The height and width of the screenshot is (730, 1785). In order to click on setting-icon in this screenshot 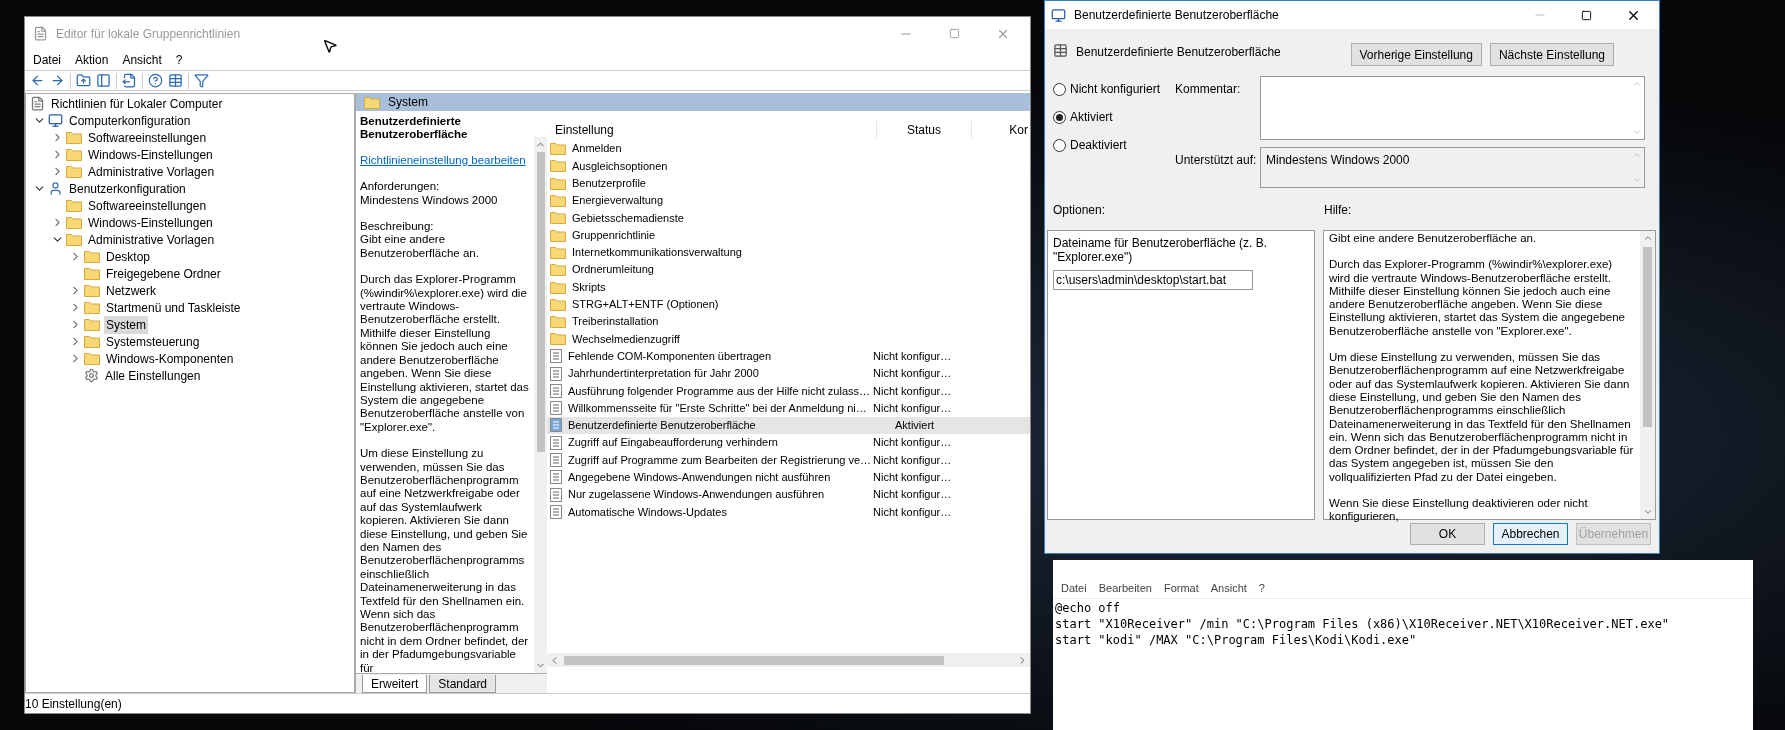, I will do `click(556, 511)`.